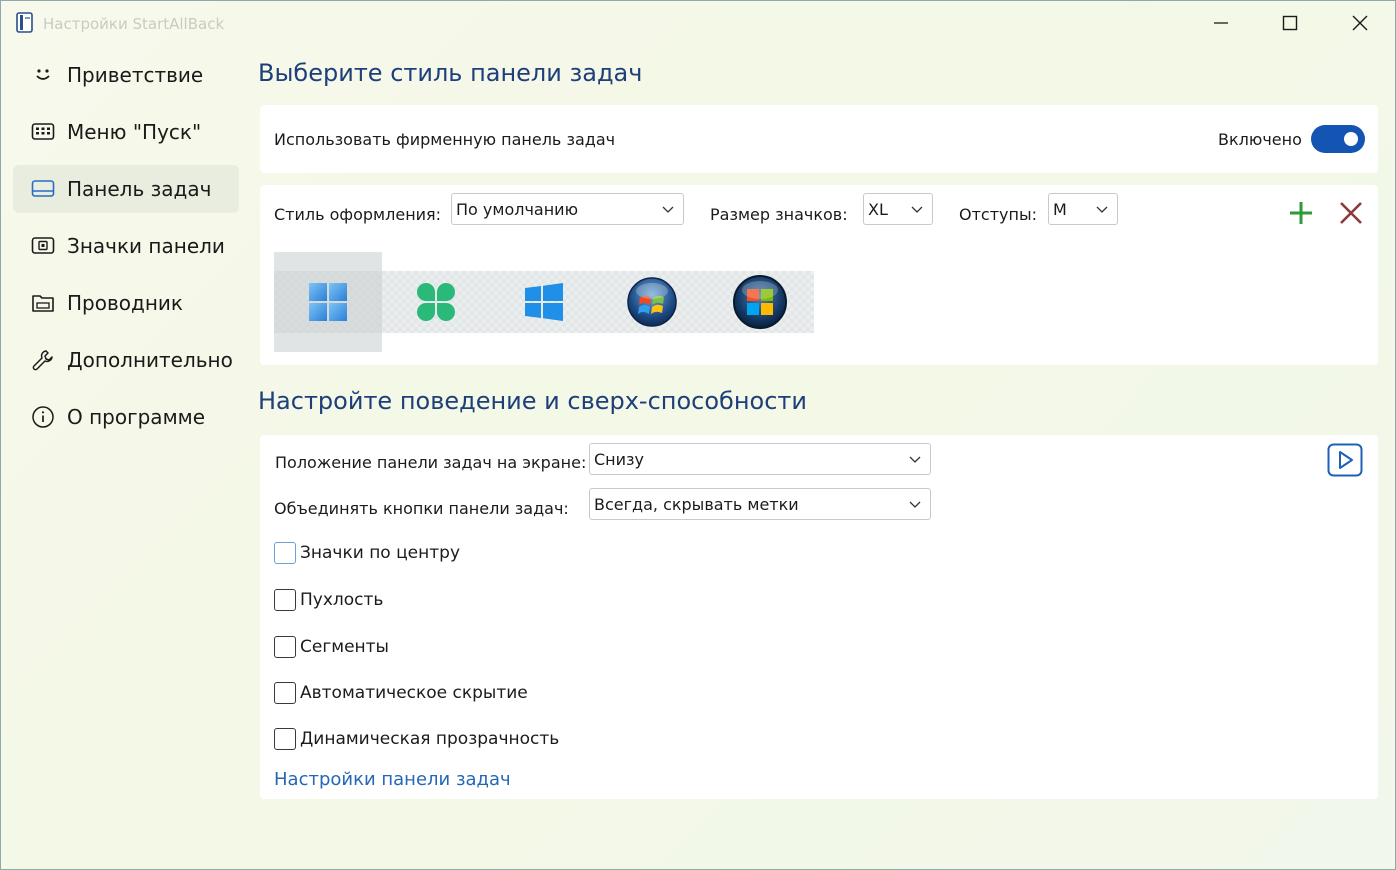 The height and width of the screenshot is (870, 1396). I want to click on info-icon, so click(43, 417).